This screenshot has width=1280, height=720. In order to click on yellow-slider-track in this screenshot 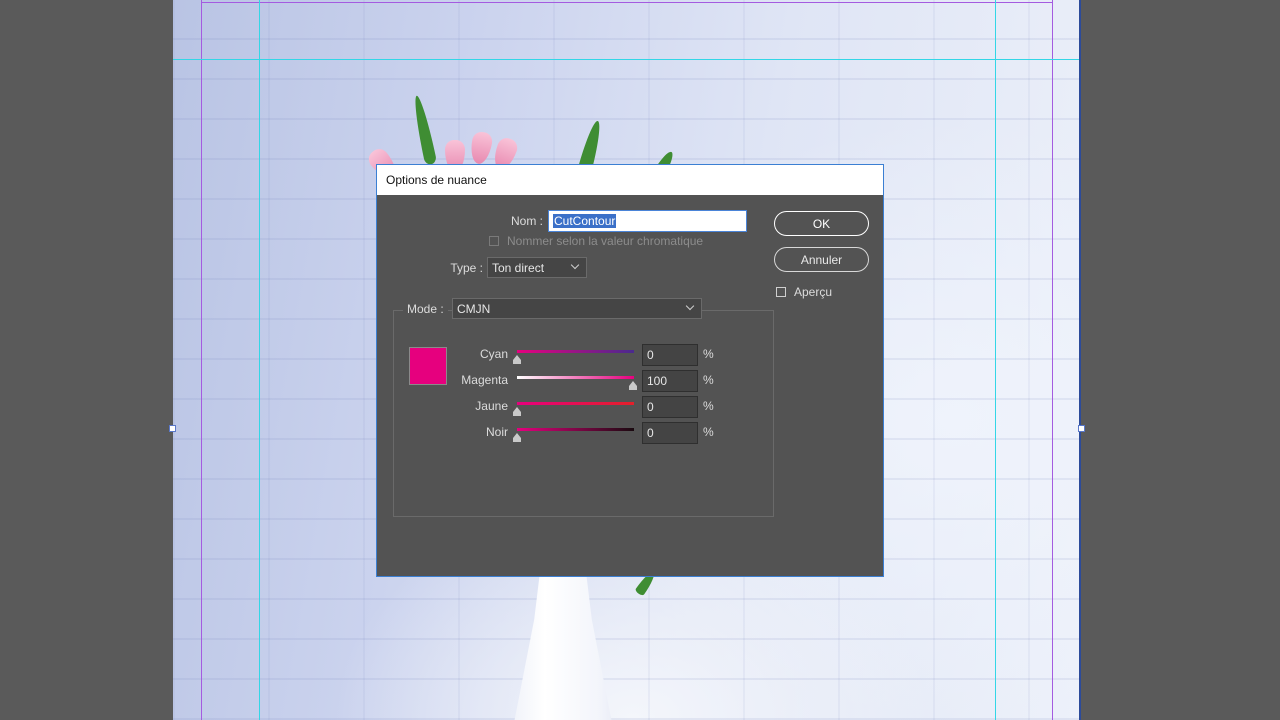, I will do `click(575, 403)`.